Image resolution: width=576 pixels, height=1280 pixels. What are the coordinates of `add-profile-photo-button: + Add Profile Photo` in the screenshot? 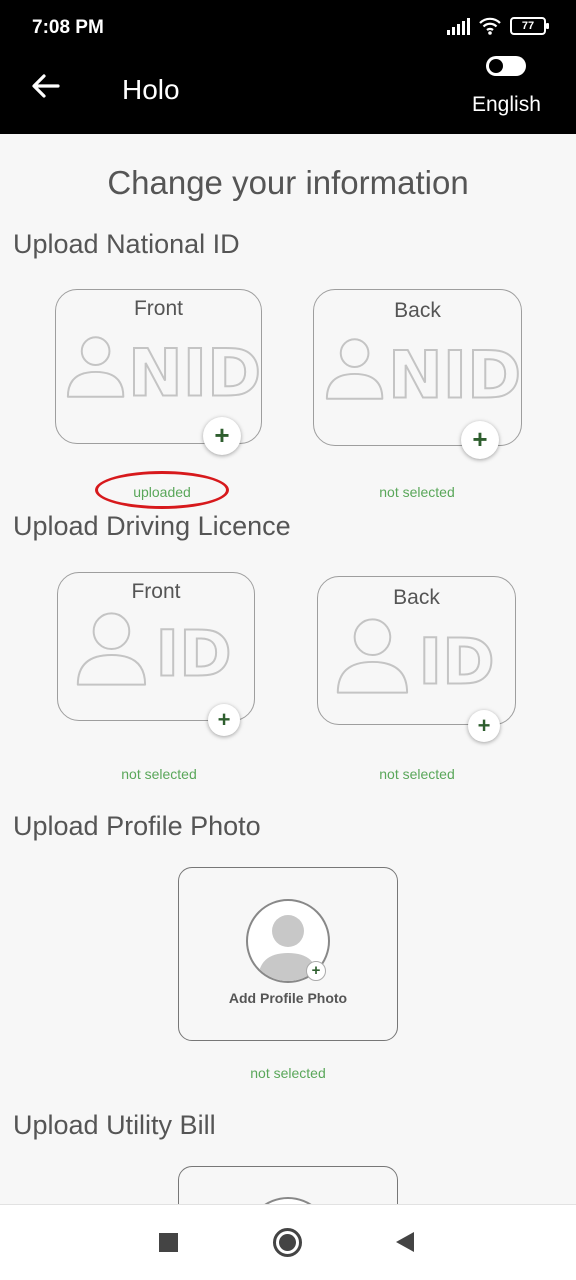 It's located at (288, 954).